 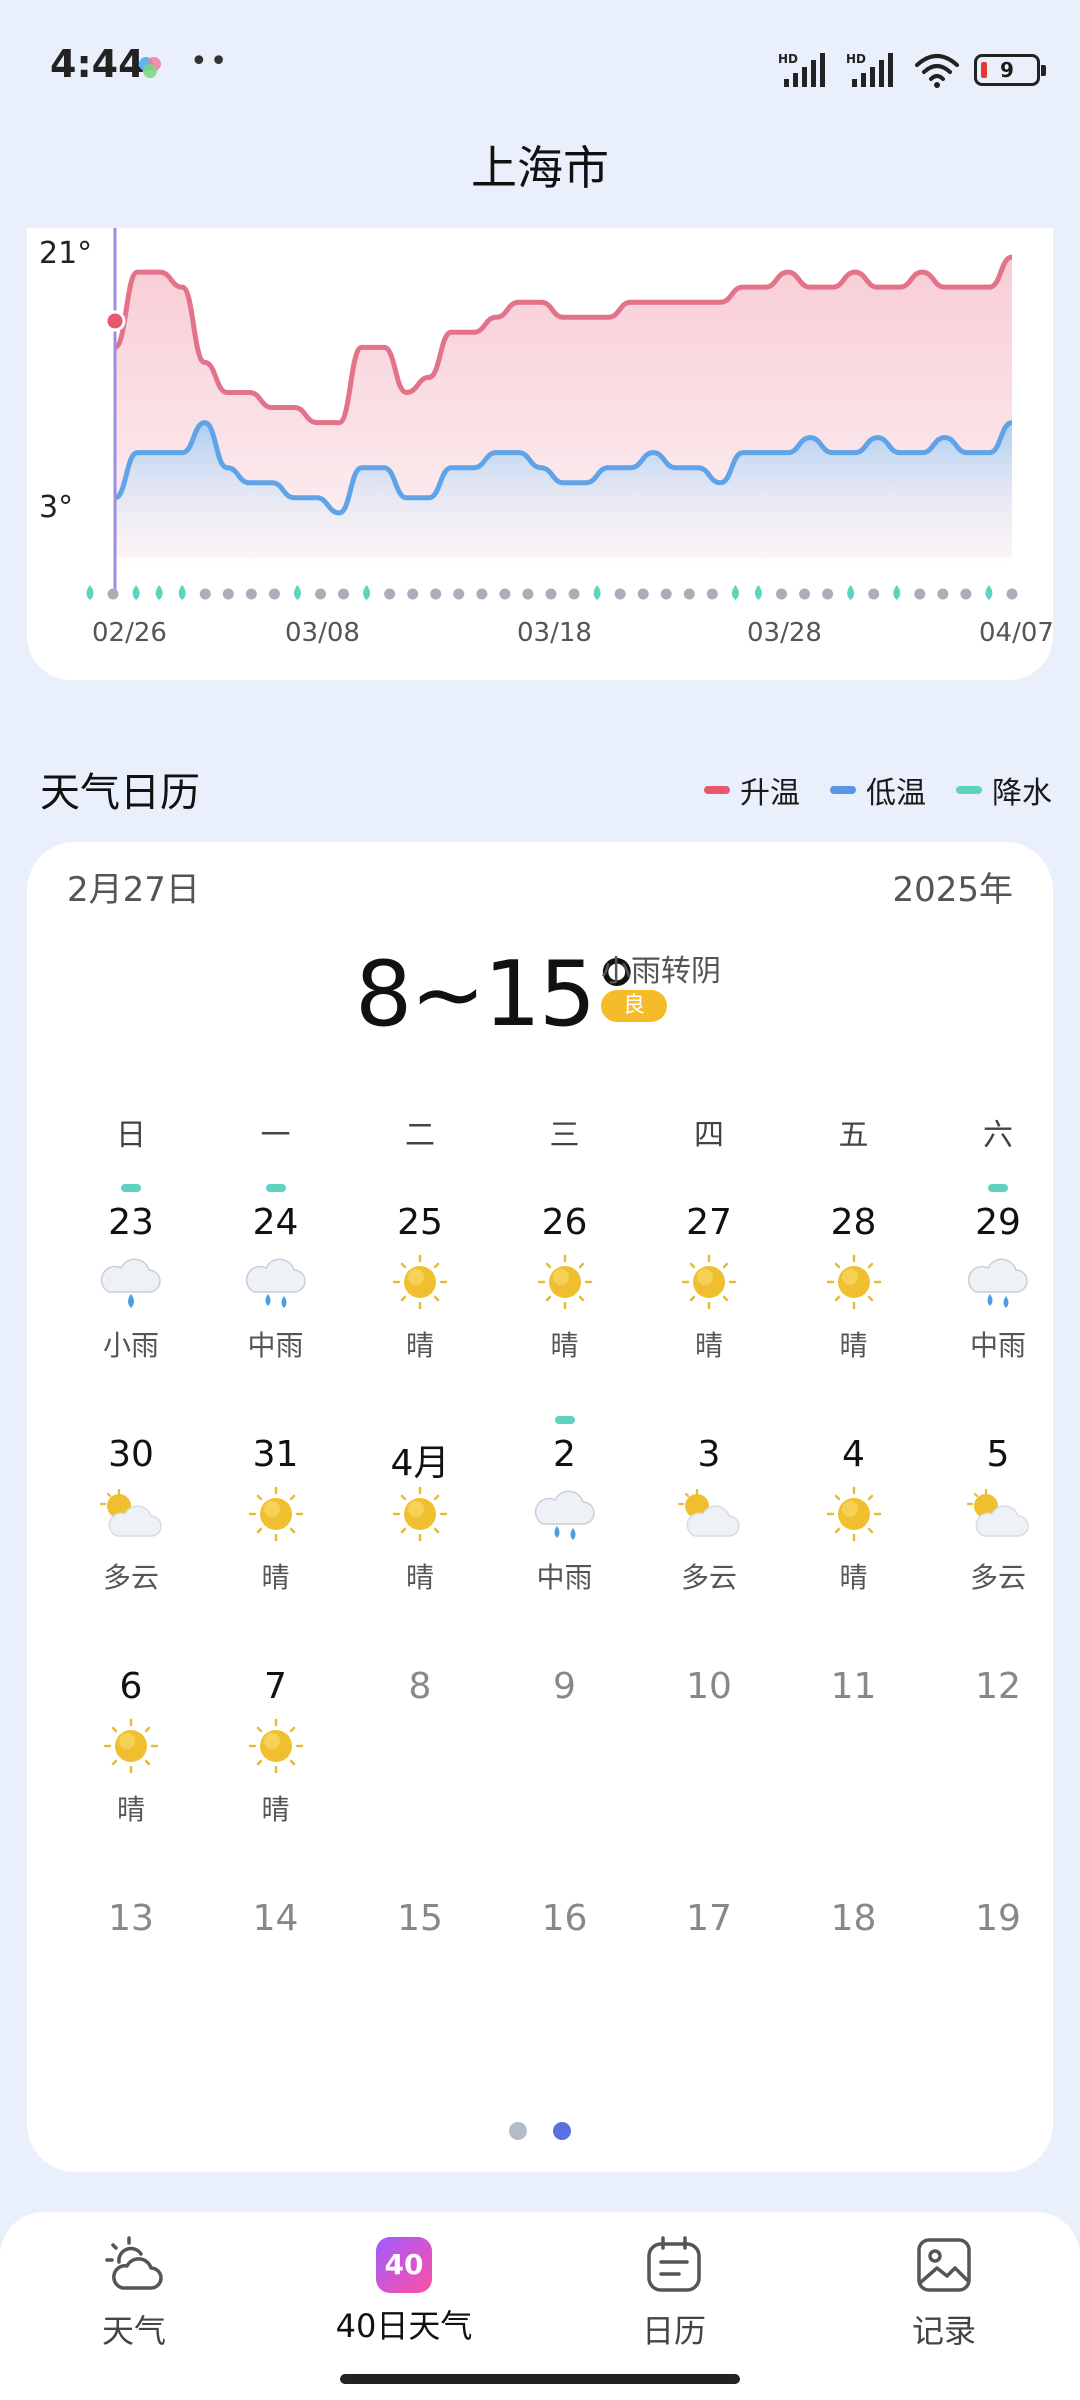 I want to click on day-number: 12, so click(x=998, y=1686).